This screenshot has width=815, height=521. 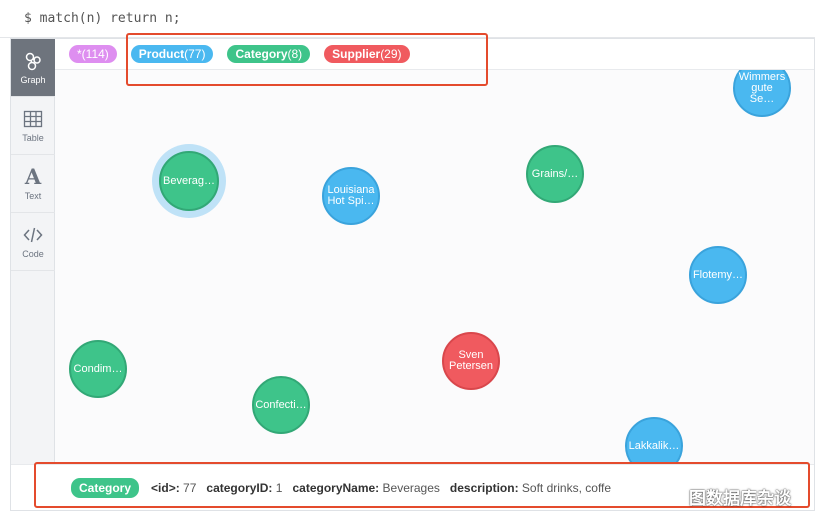 I want to click on text-view-button: A Text, so click(x=33, y=184).